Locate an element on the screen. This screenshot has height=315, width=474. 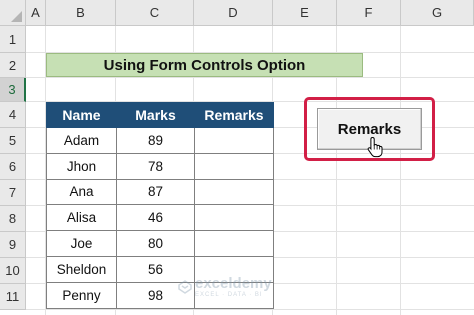
column-header-d: D is located at coordinates (233, 13).